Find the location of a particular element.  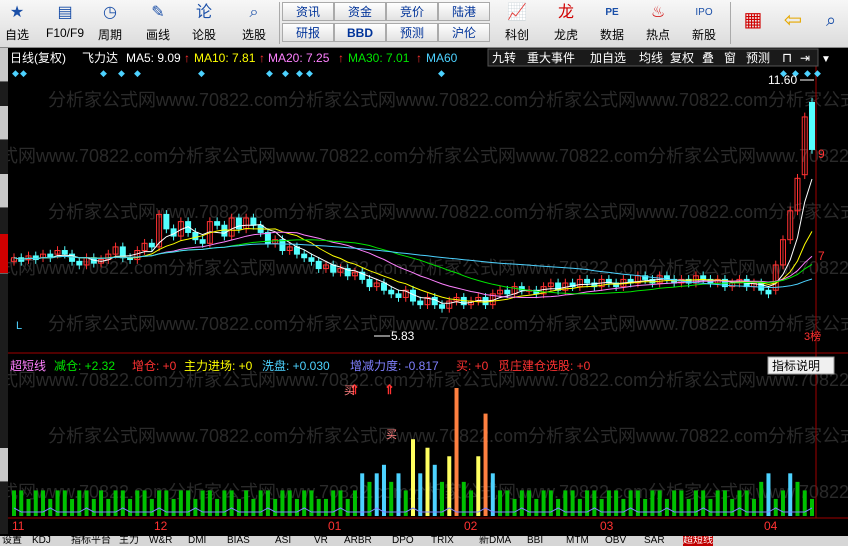

period-label: 日线(复权) is located at coordinates (38, 58).